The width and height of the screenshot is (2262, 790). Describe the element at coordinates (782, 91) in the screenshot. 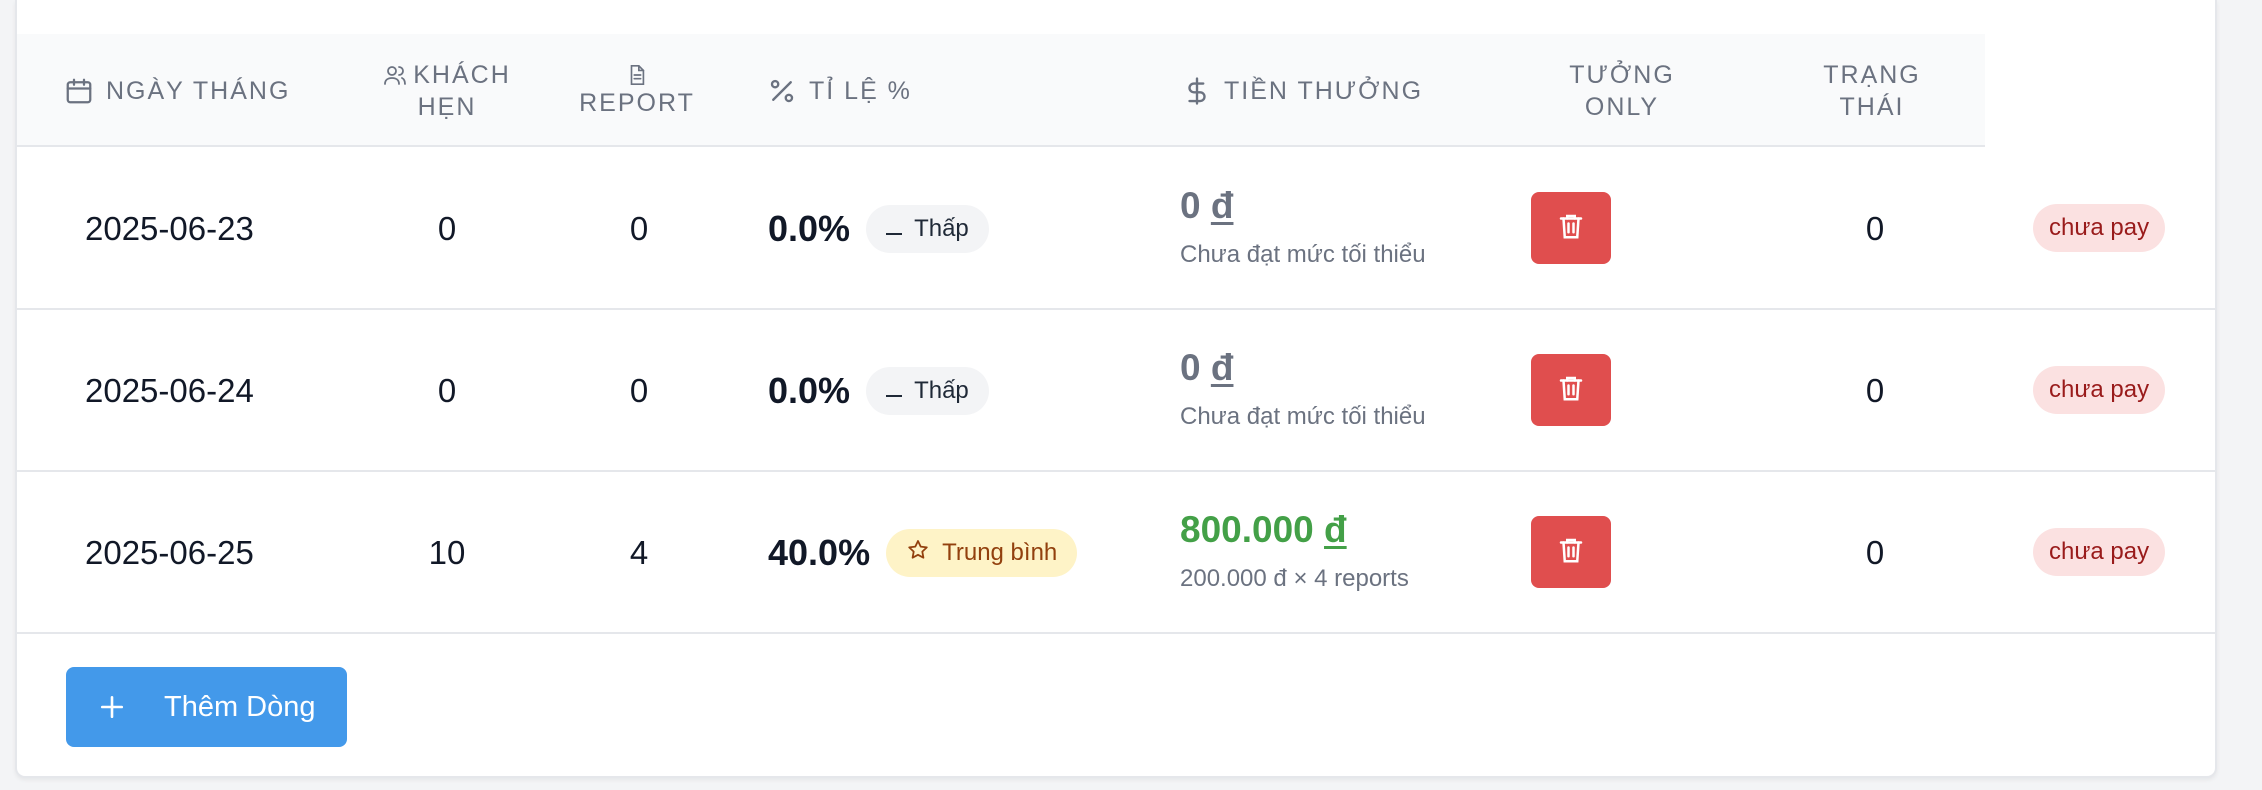

I see `percent-icon` at that location.